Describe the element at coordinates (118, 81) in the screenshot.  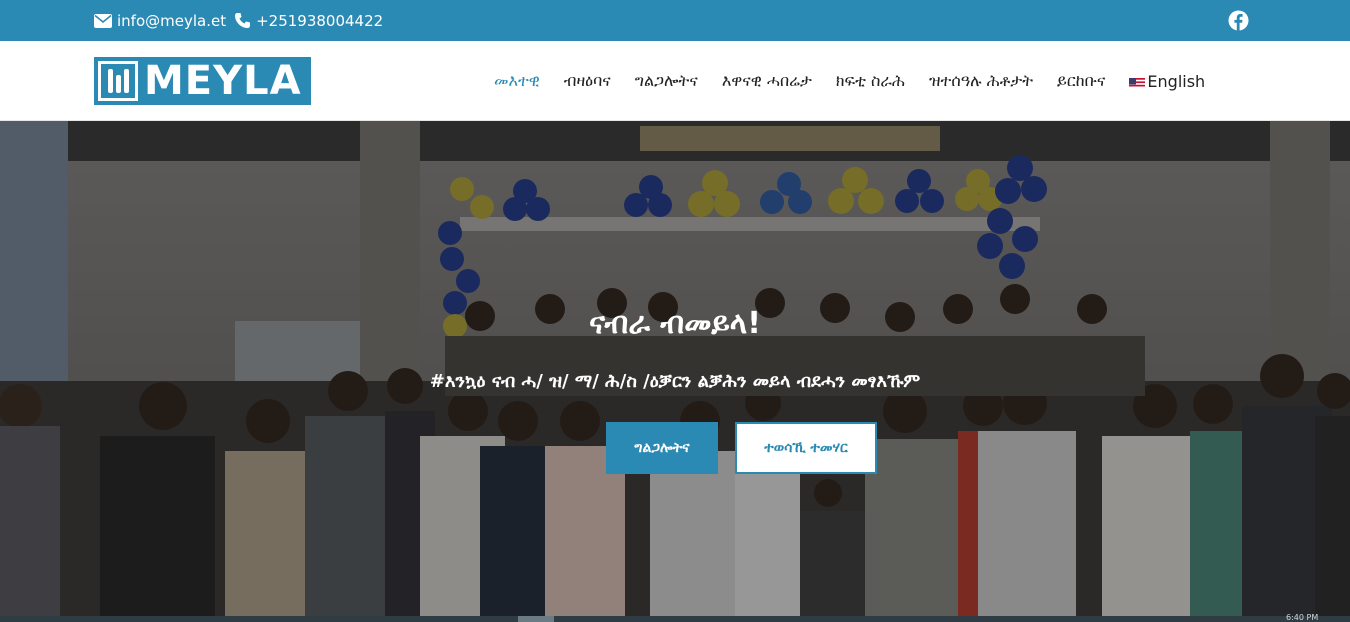
I see `logo-mark-icon` at that location.